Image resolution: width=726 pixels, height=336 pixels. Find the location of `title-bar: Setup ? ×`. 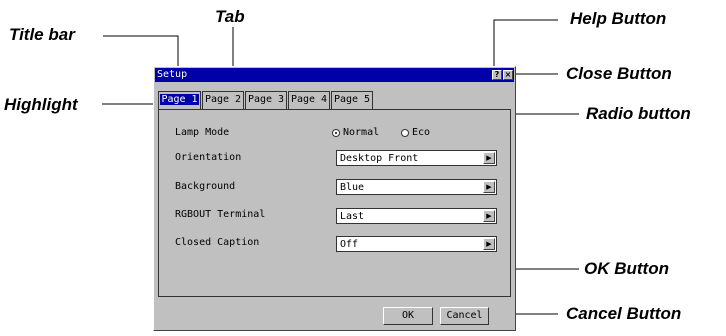

title-bar: Setup ? × is located at coordinates (334, 75).